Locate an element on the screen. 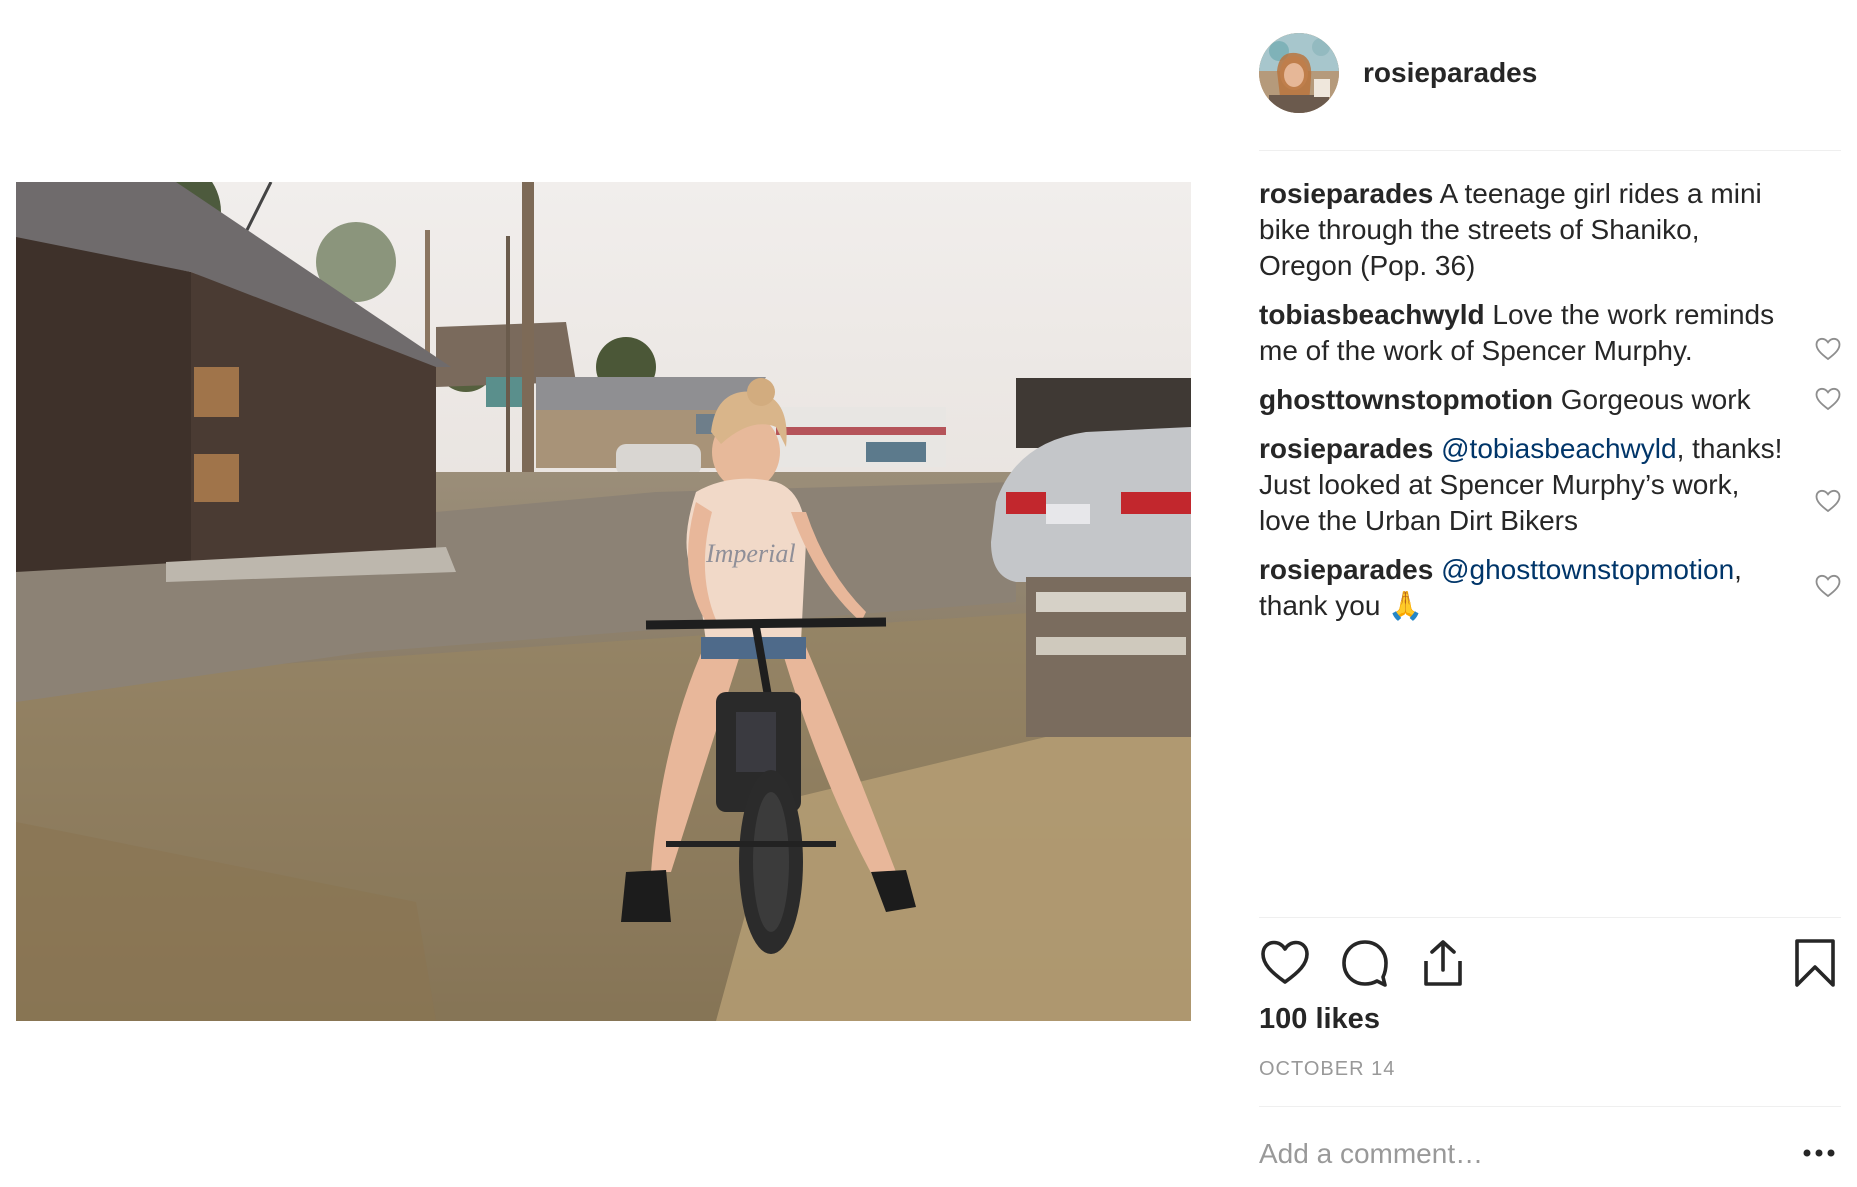 The width and height of the screenshot is (1857, 1187). comment-mention-link: @ghosttownstopmotion is located at coordinates (1587, 569).